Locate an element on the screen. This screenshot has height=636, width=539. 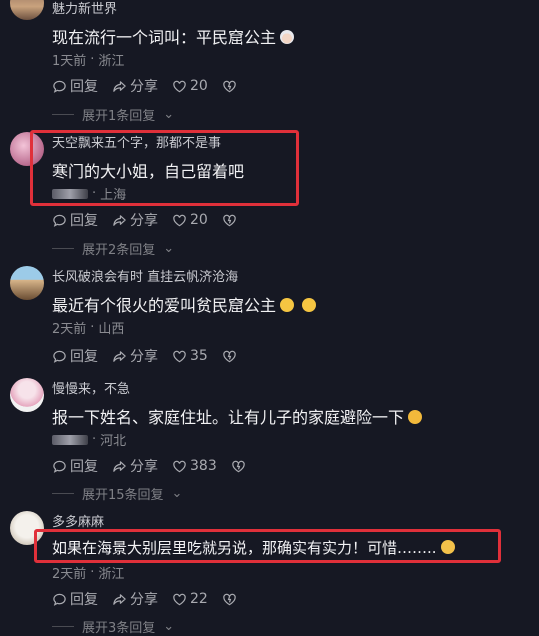
broken-heart-icon is located at coordinates (229, 220).